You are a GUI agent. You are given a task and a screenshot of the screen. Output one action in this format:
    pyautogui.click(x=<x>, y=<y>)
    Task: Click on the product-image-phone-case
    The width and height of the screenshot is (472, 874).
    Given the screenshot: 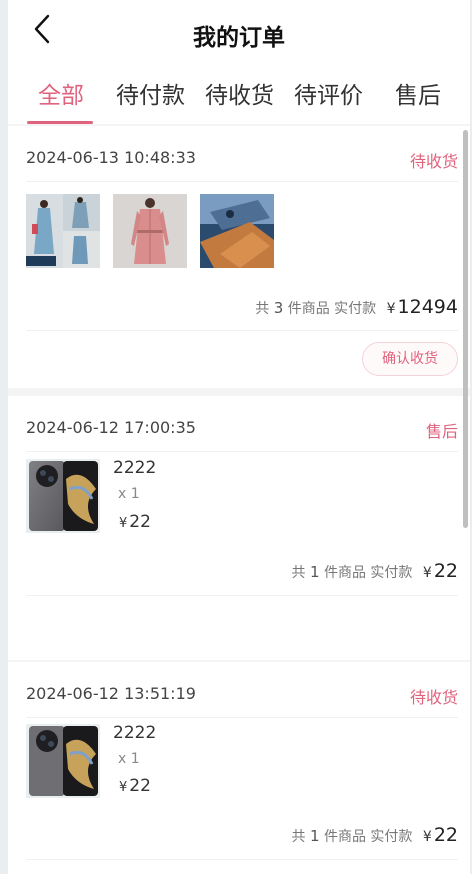 What is the action you would take?
    pyautogui.click(x=237, y=231)
    